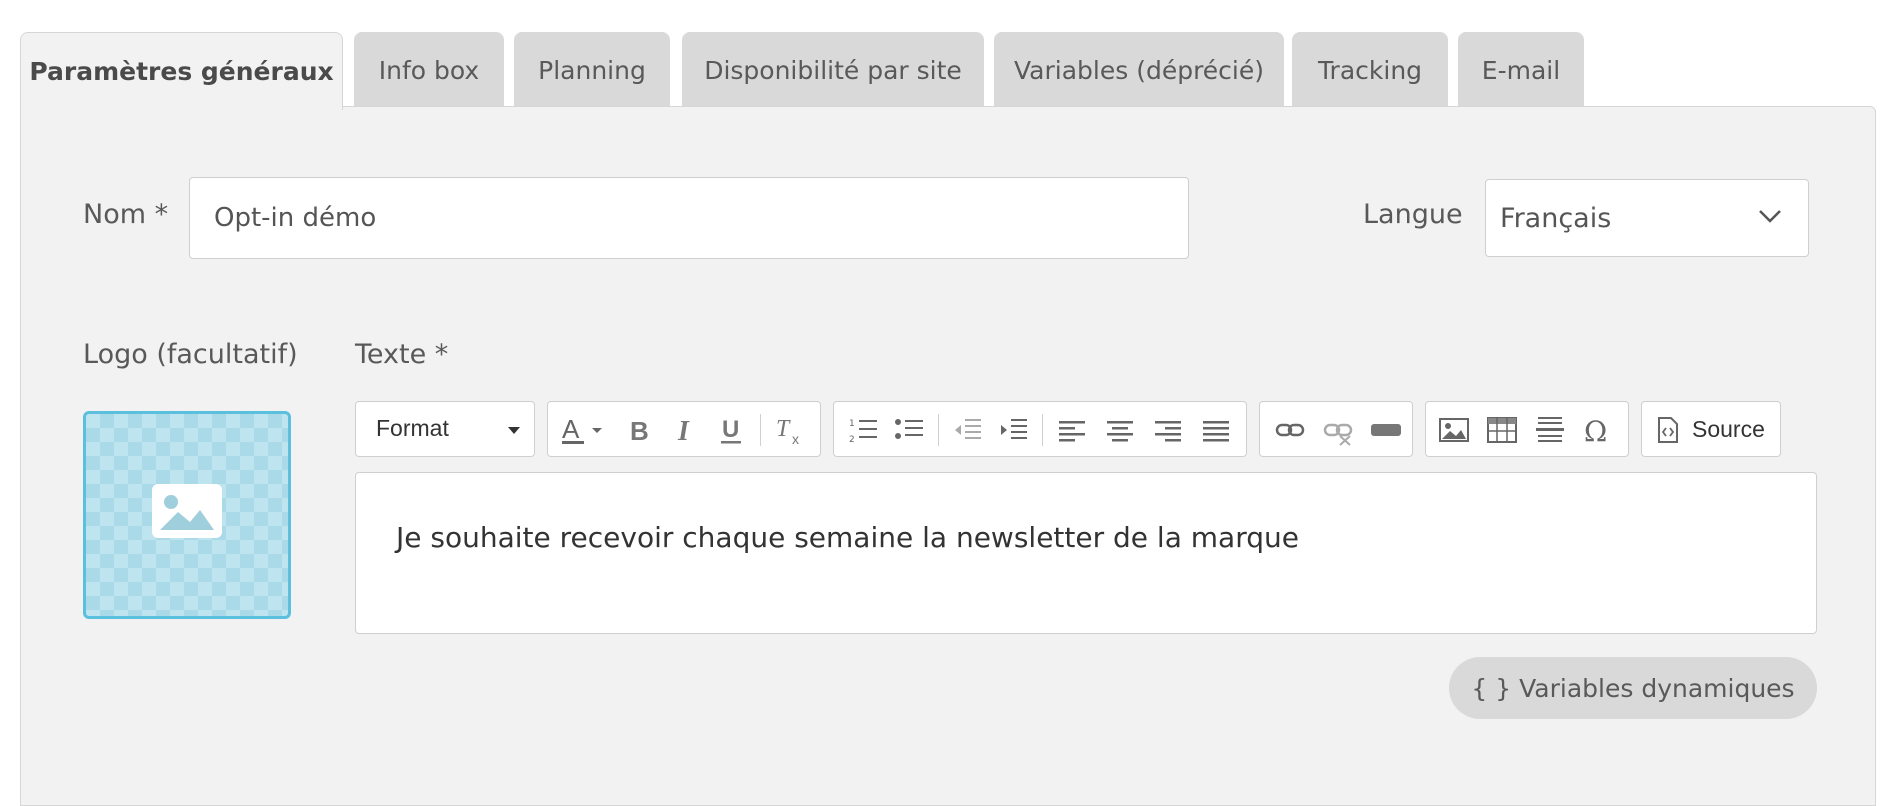  I want to click on tab-general-settings: Paramètres généraux, so click(181, 71).